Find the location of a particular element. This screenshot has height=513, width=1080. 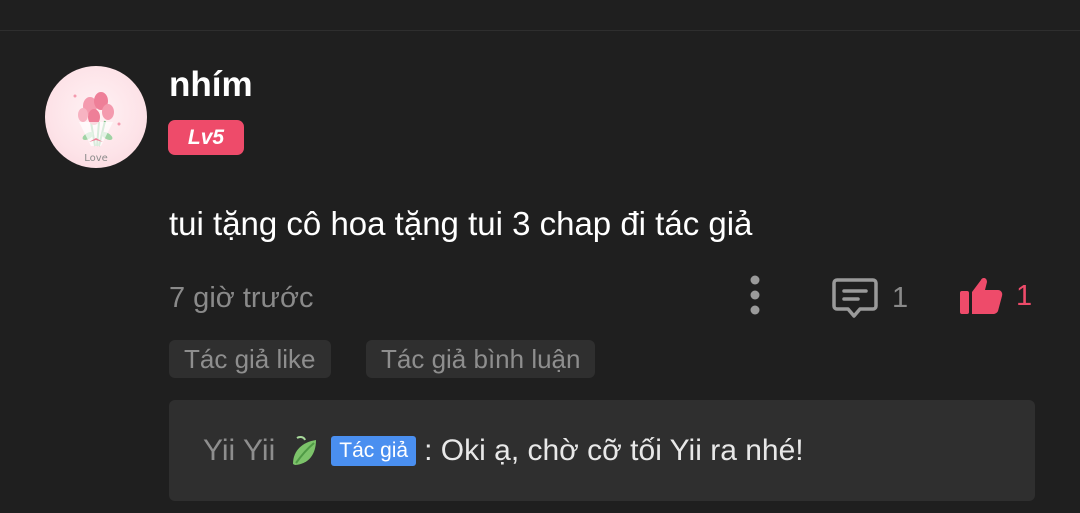

reply-count: 1 is located at coordinates (900, 298).